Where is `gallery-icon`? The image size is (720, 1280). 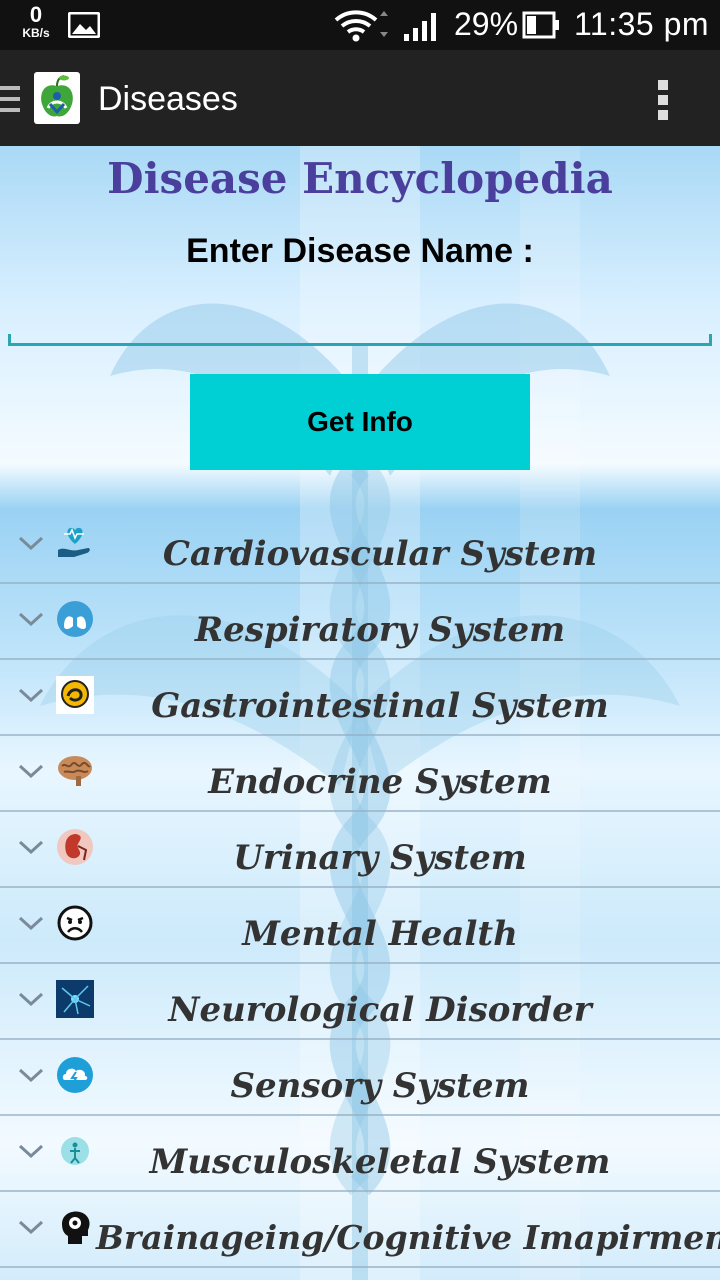 gallery-icon is located at coordinates (84, 25).